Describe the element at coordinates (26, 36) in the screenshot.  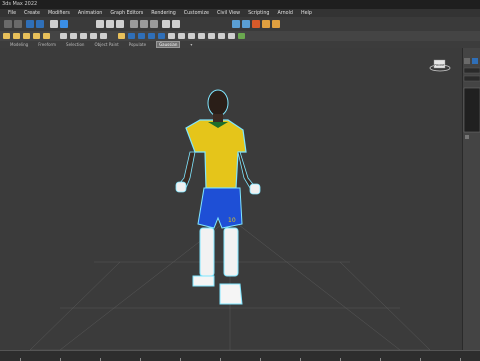
I see `camera-icon` at that location.